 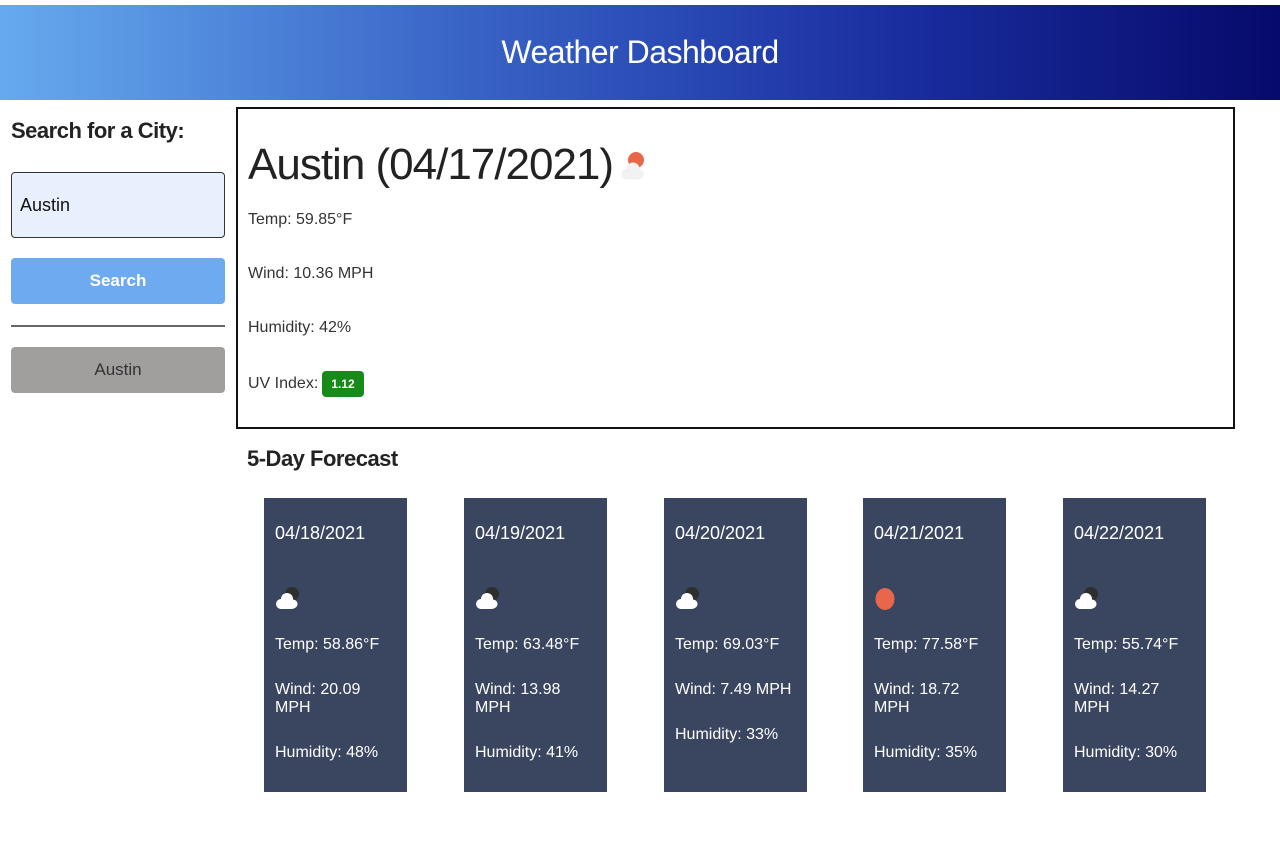 I want to click on page-title: Weather Dashboard, so click(x=640, y=52).